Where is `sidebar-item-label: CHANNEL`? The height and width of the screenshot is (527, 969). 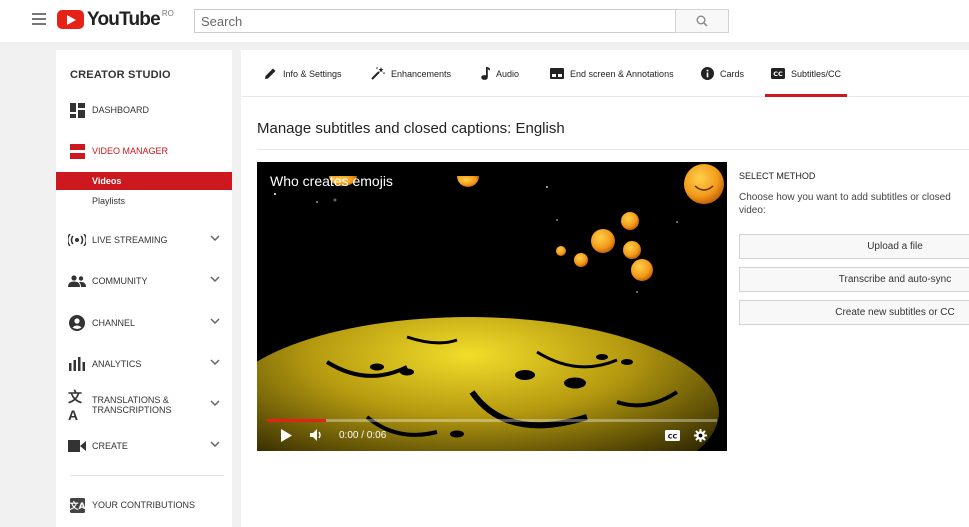
sidebar-item-label: CHANNEL is located at coordinates (114, 323).